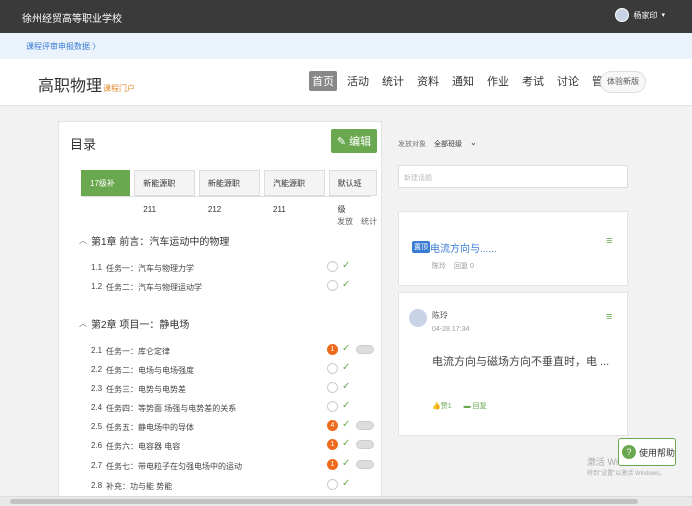 The height and width of the screenshot is (506, 692). I want to click on help-label: 使用帮助, so click(657, 452).